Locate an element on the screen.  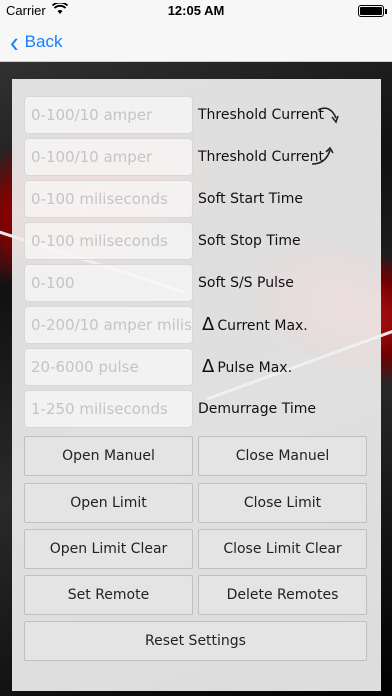
soft-stop-time-input: 0-100 miliseconds is located at coordinates (108, 241).